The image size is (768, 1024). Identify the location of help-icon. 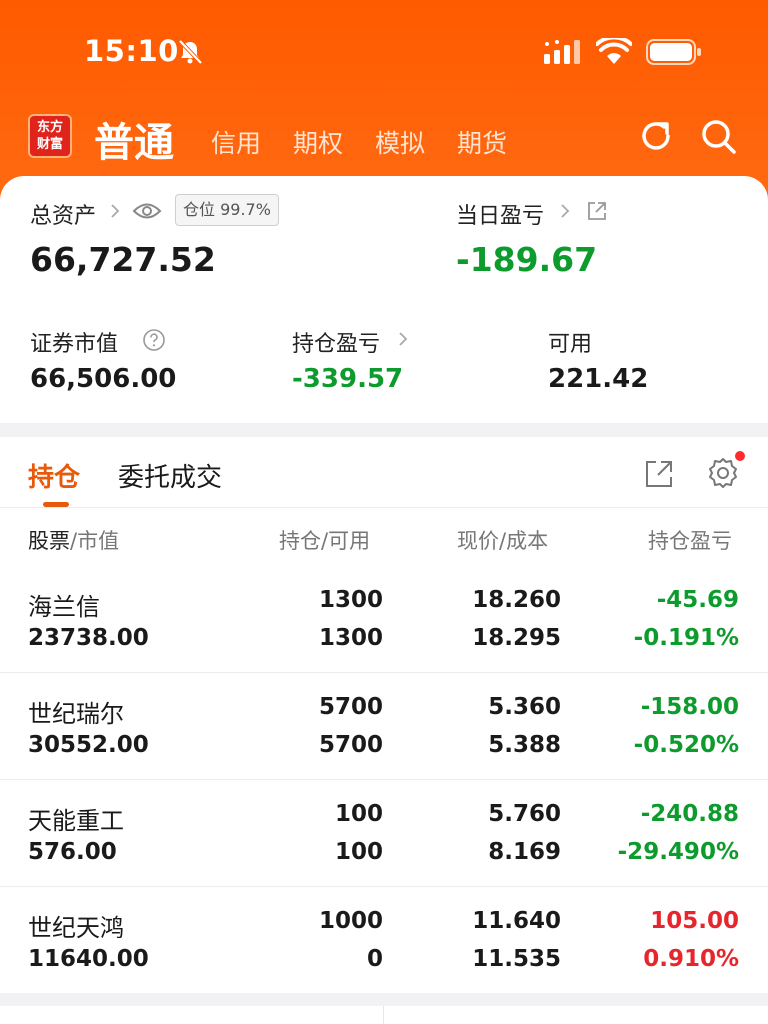
(154, 340).